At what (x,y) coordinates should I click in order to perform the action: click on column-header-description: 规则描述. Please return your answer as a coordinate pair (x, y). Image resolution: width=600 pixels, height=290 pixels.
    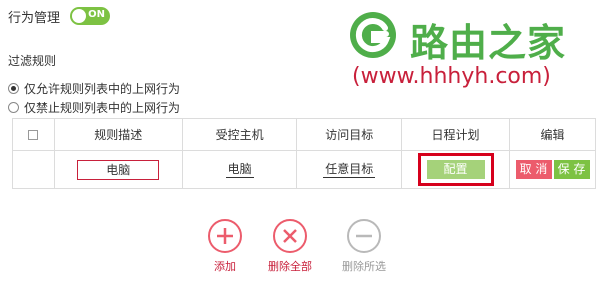
    Looking at the image, I should click on (118, 134).